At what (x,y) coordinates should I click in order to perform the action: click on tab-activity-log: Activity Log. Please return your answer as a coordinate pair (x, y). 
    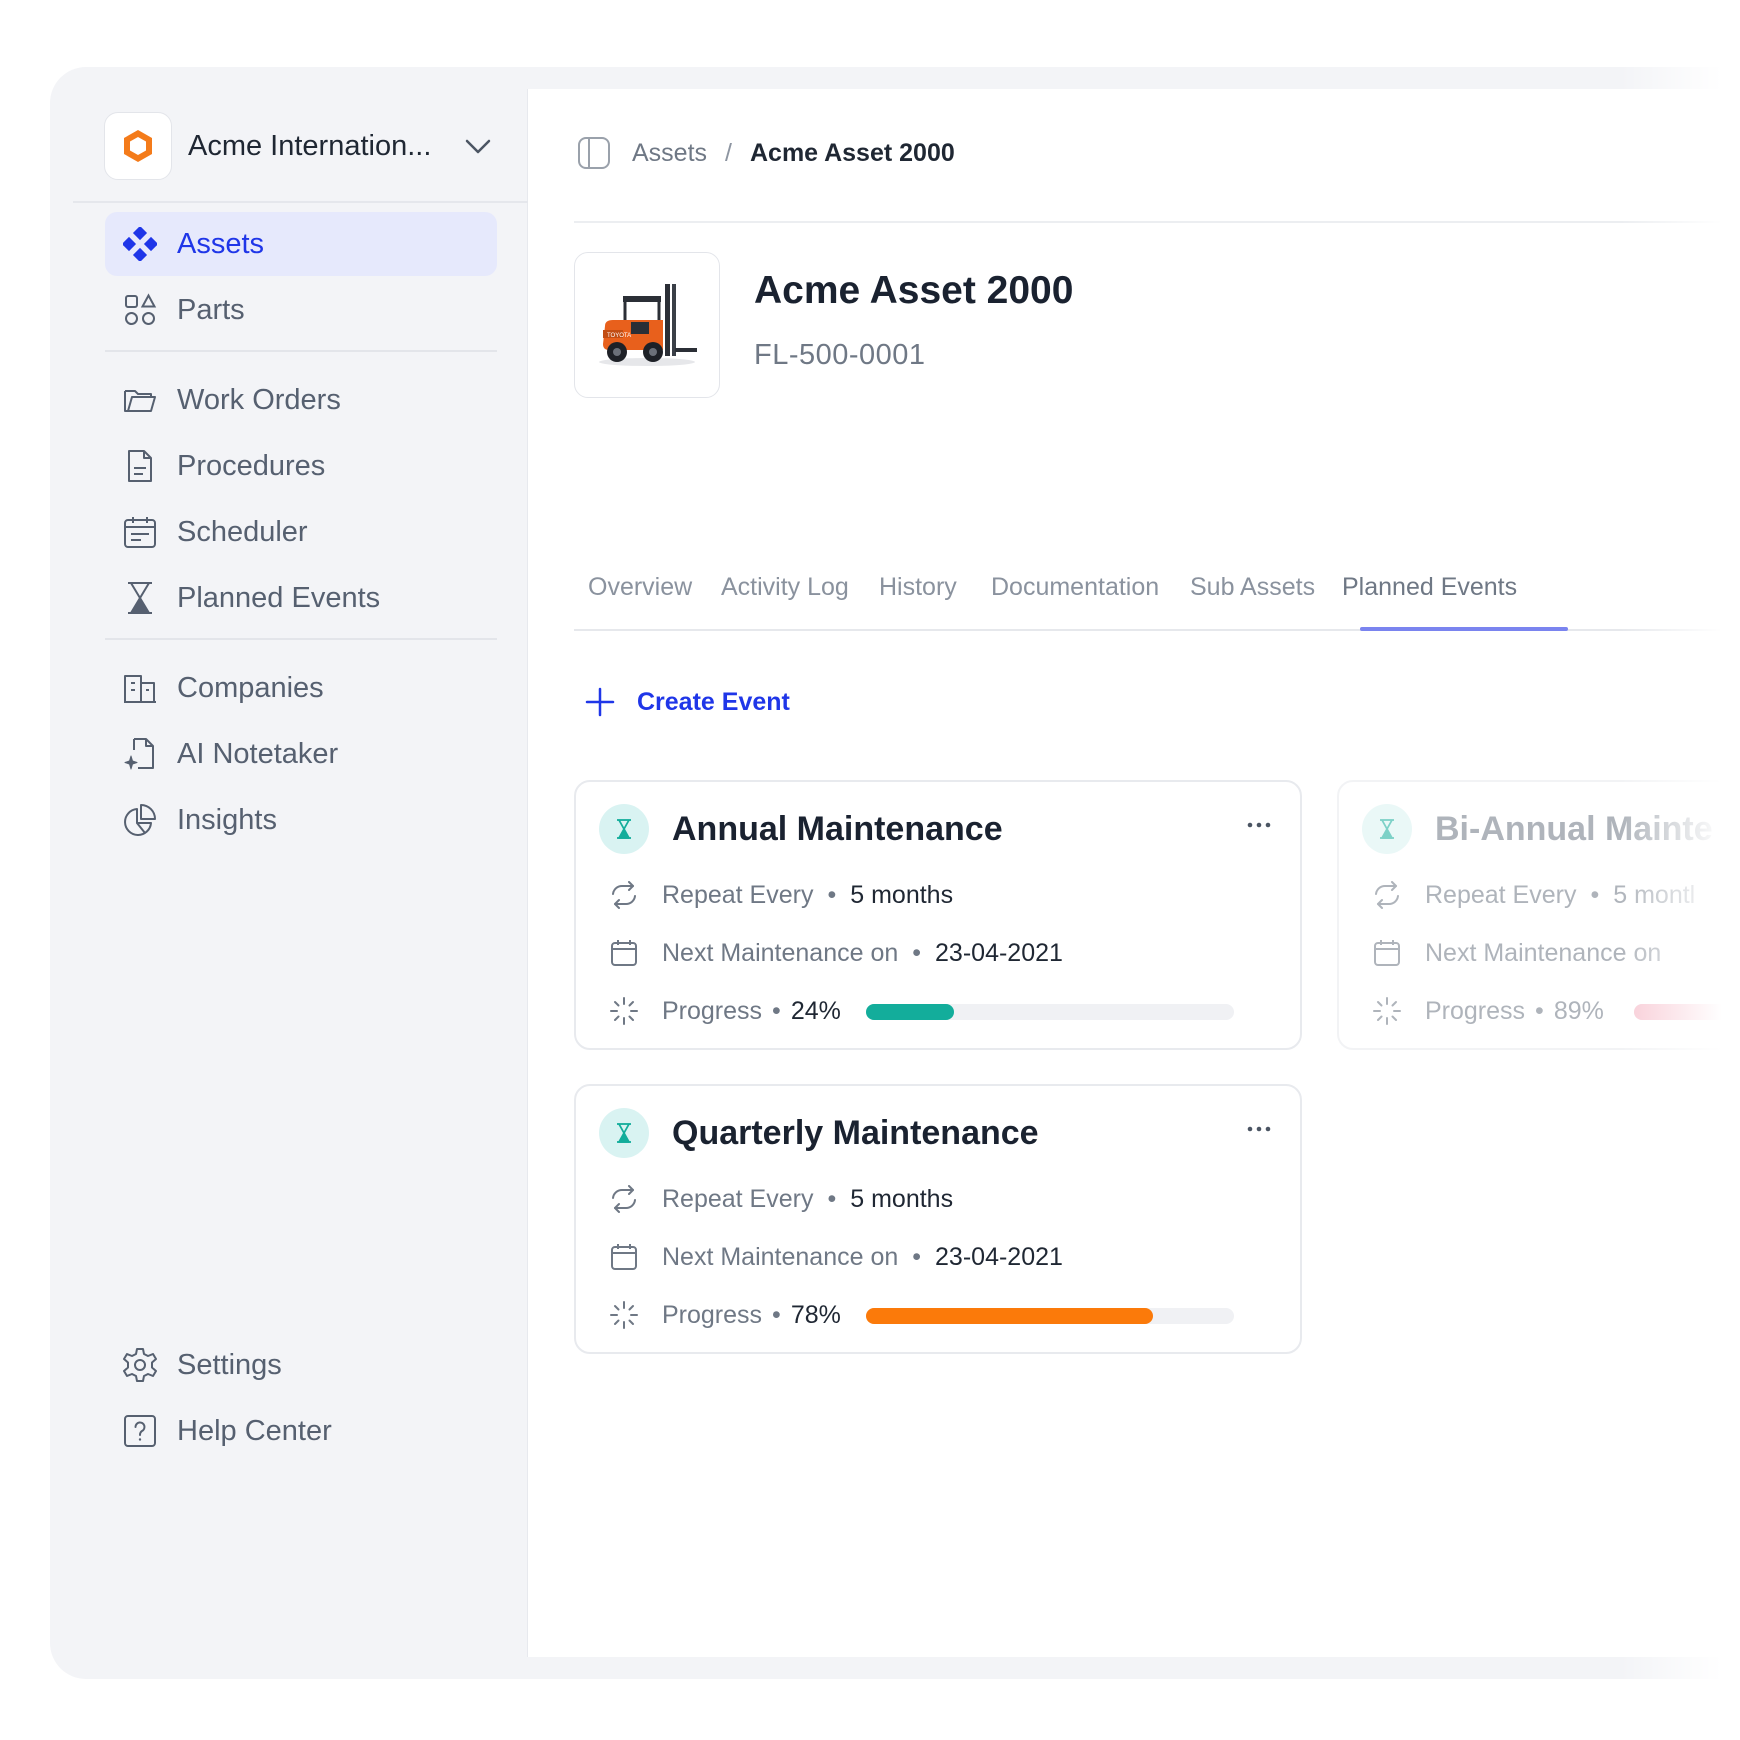
    Looking at the image, I should click on (785, 587).